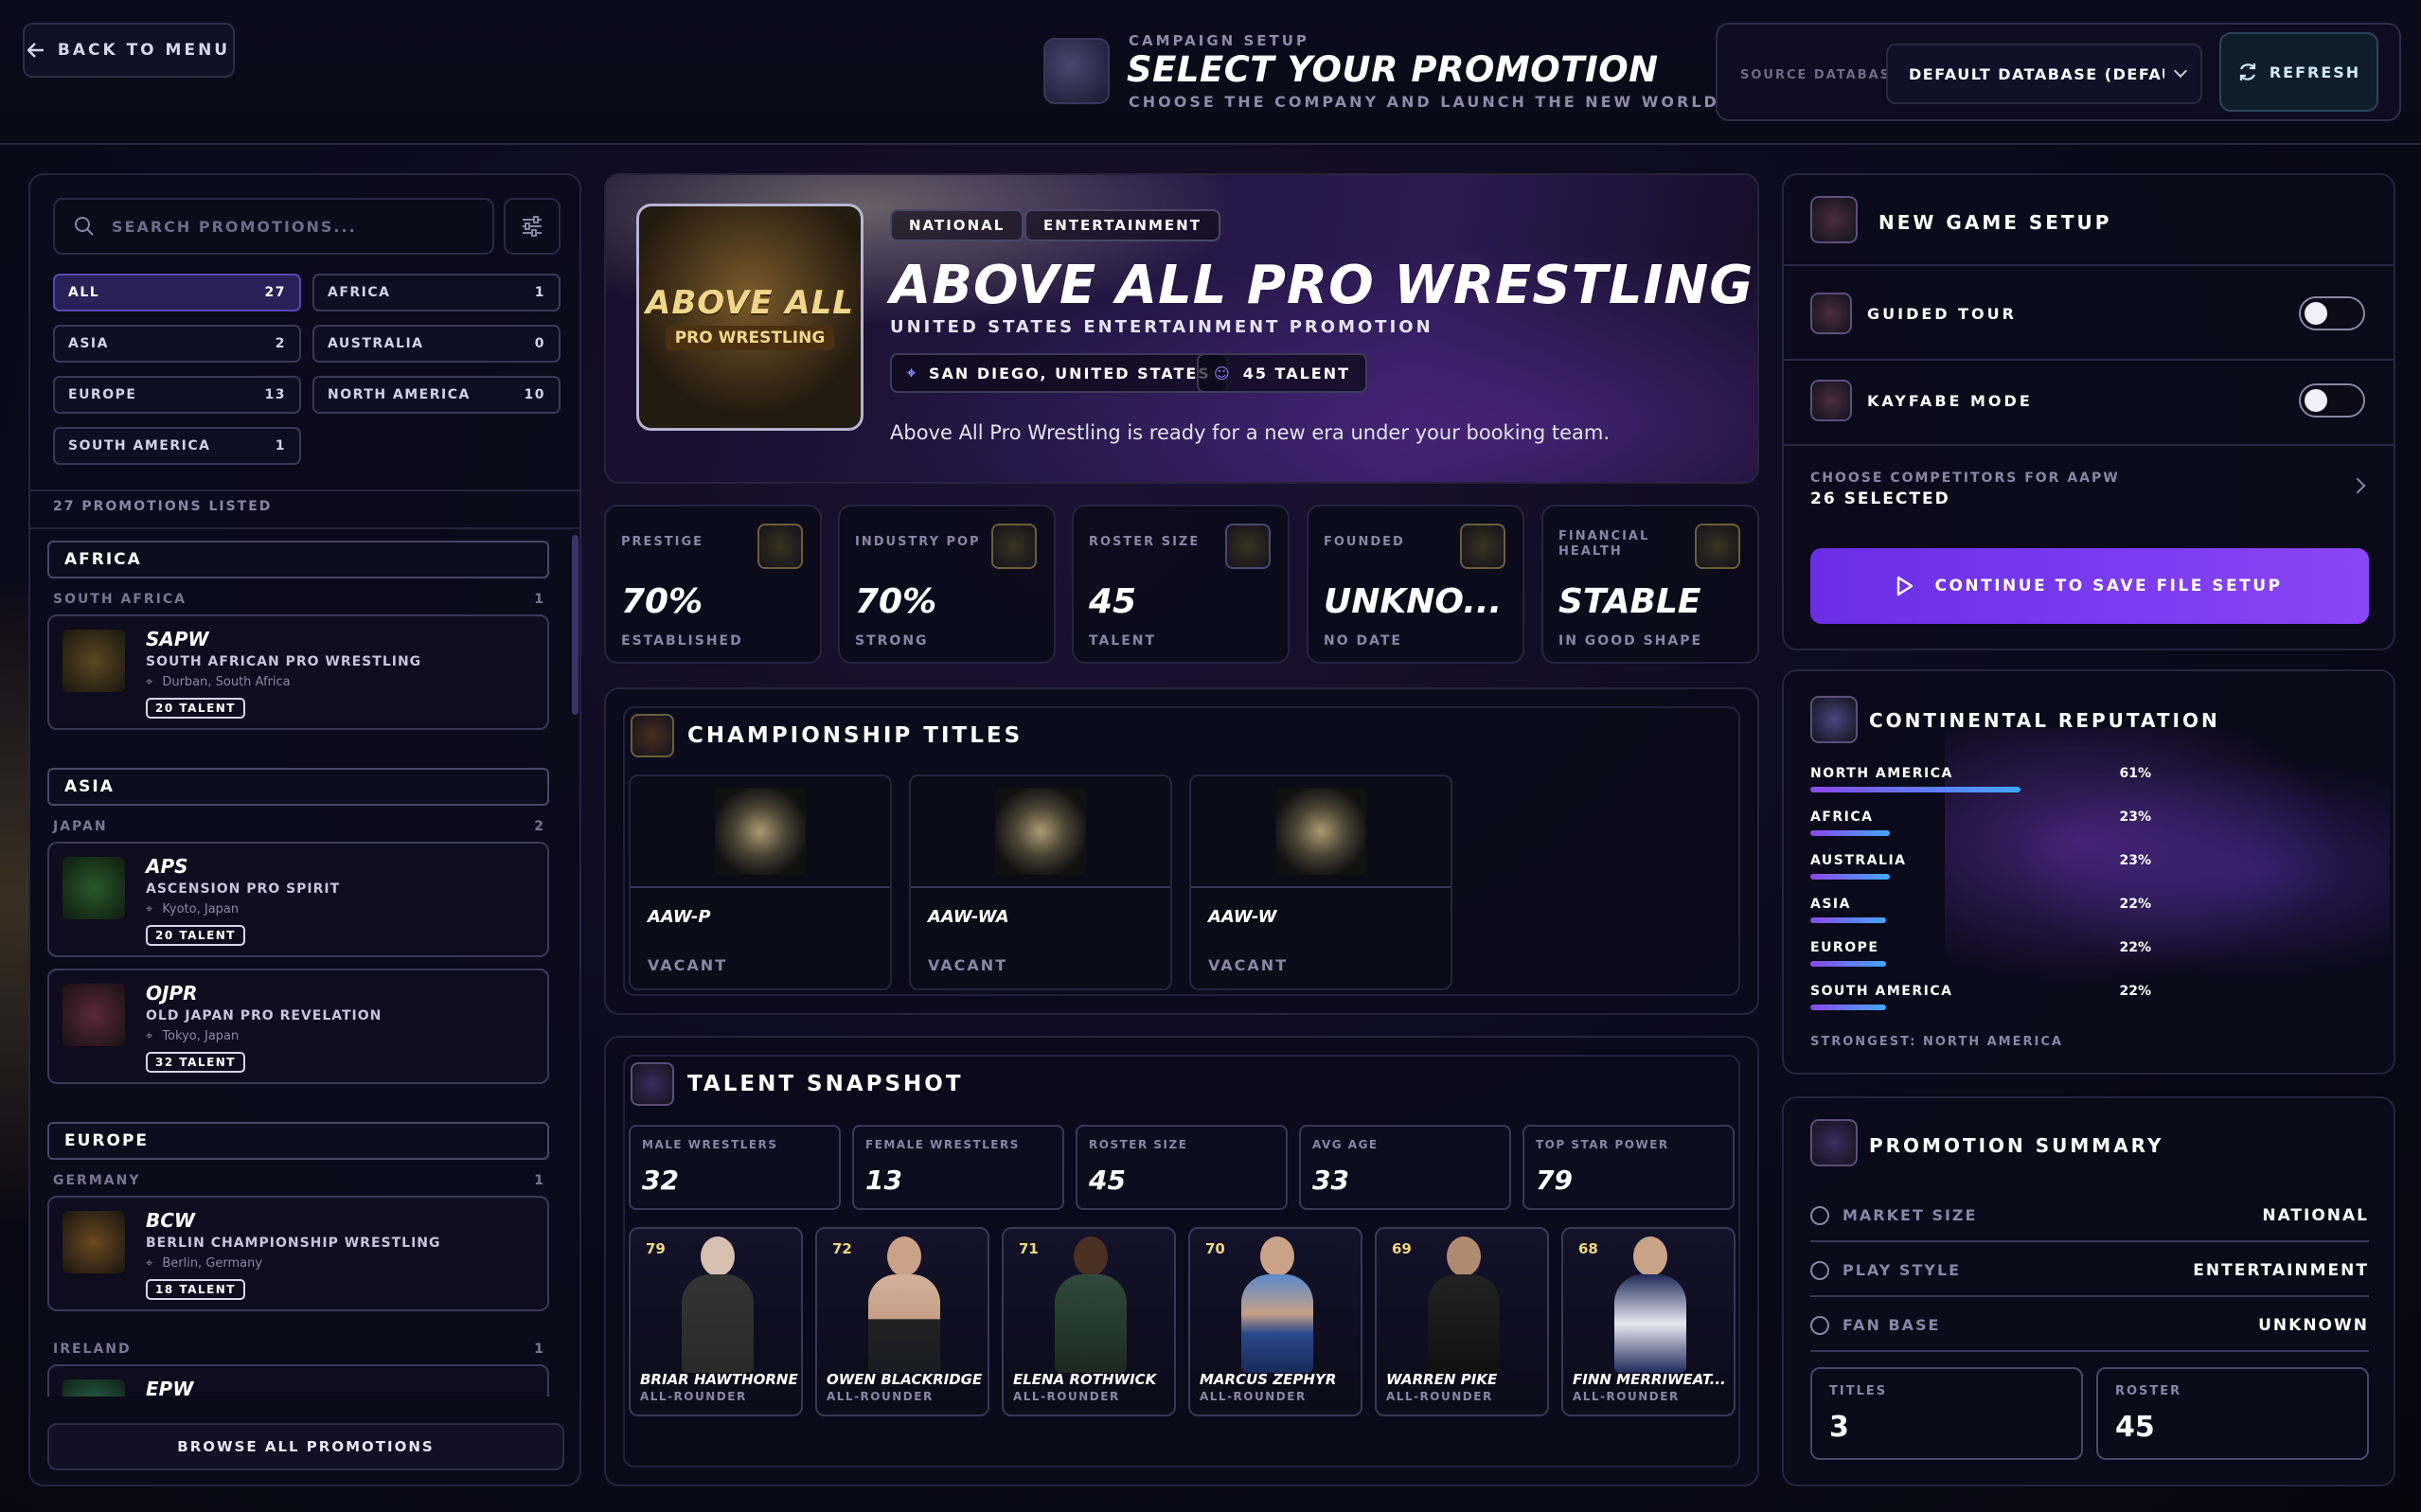 The width and height of the screenshot is (2421, 1512). I want to click on filter-chip-south-america: SOUTH AMERICA 1, so click(177, 446).